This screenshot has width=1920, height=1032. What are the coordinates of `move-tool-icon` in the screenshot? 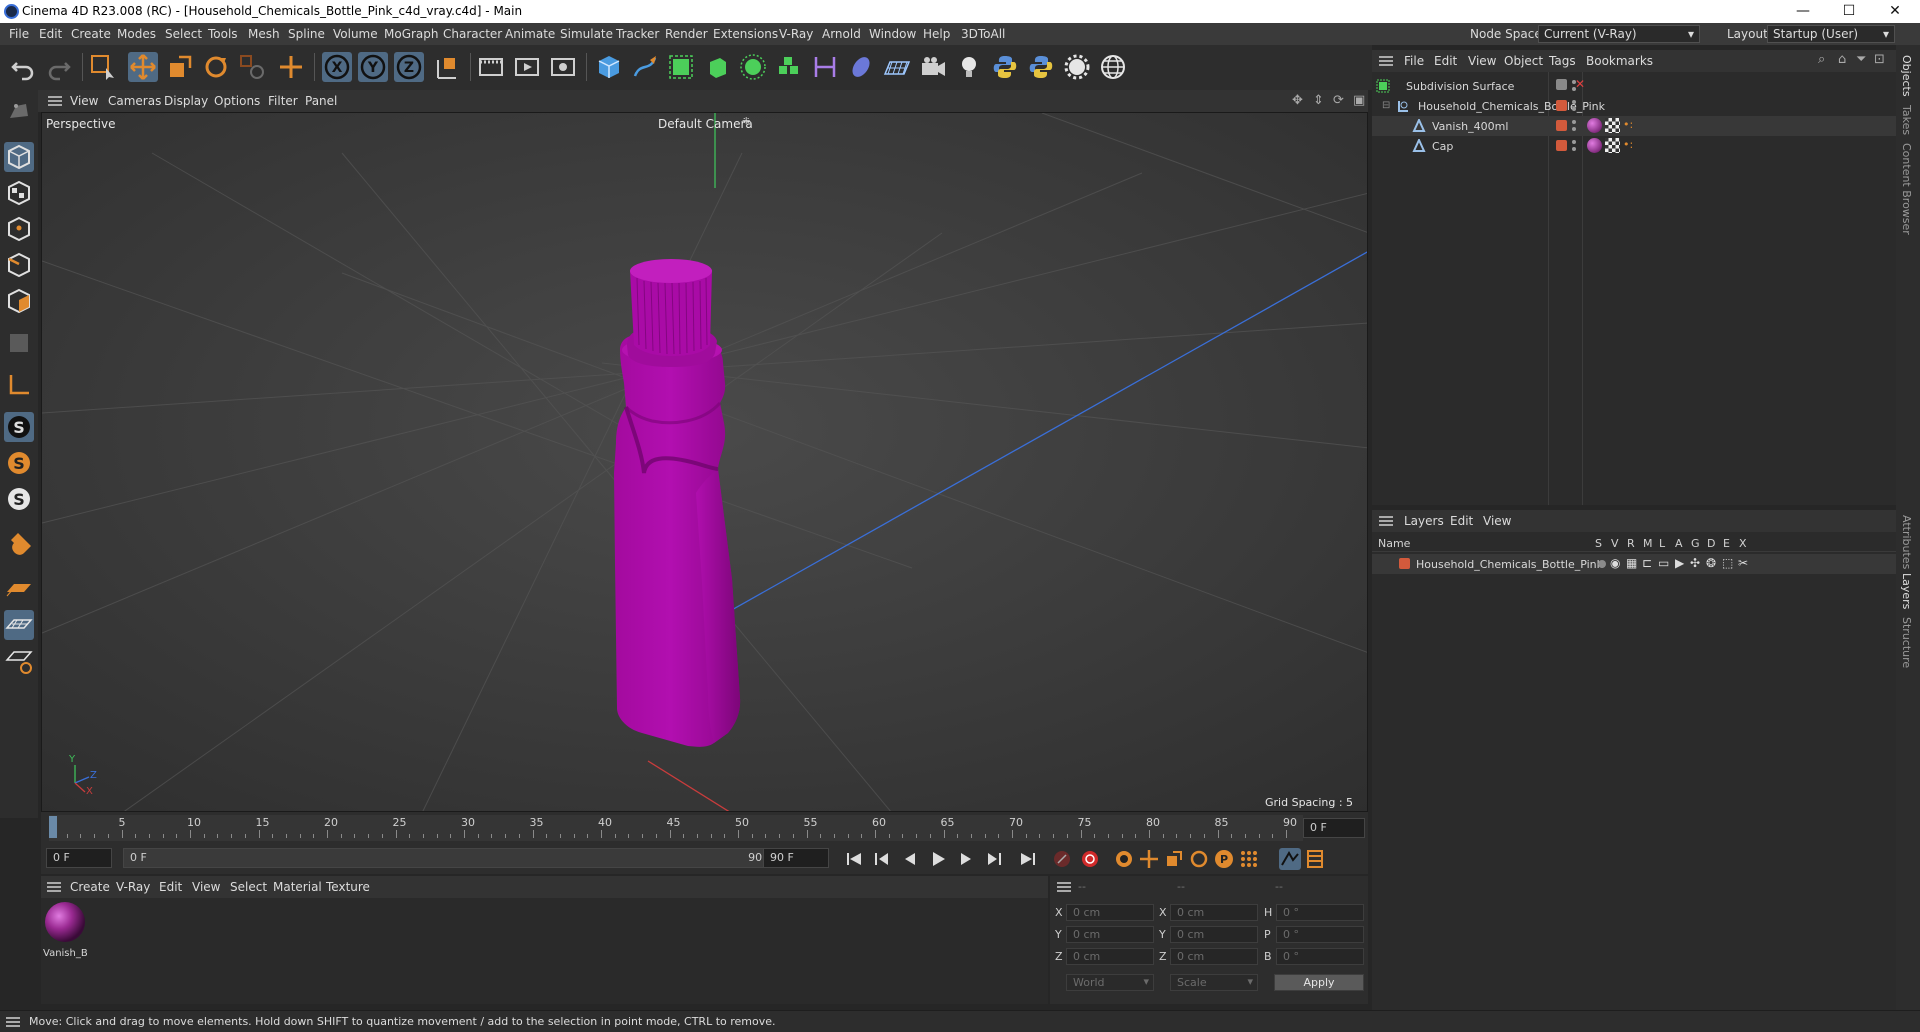 It's located at (143, 67).